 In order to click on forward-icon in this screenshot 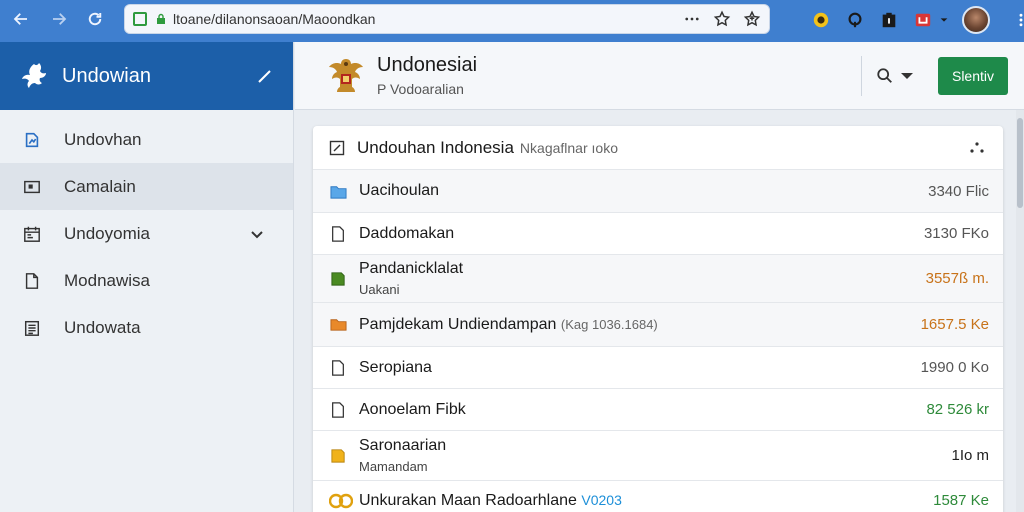, I will do `click(59, 19)`.